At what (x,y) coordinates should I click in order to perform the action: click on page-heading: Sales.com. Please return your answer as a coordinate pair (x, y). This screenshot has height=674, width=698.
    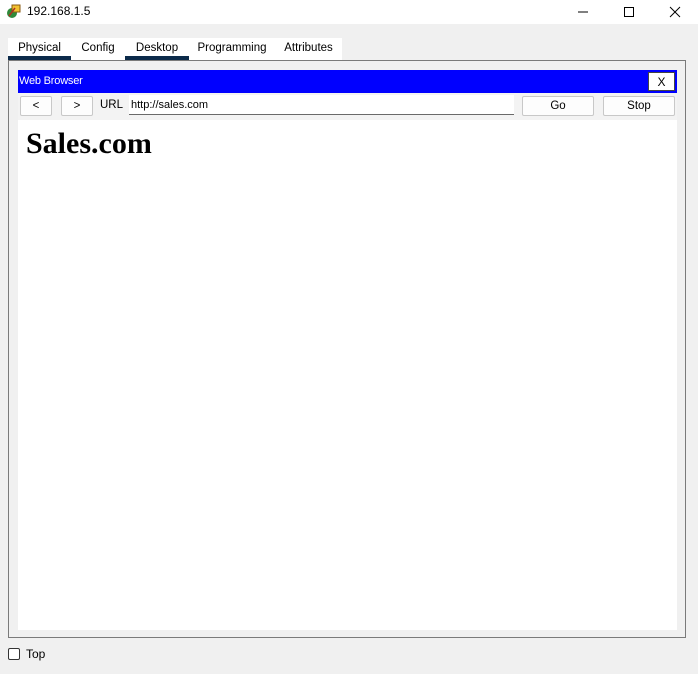
    Looking at the image, I should click on (89, 143).